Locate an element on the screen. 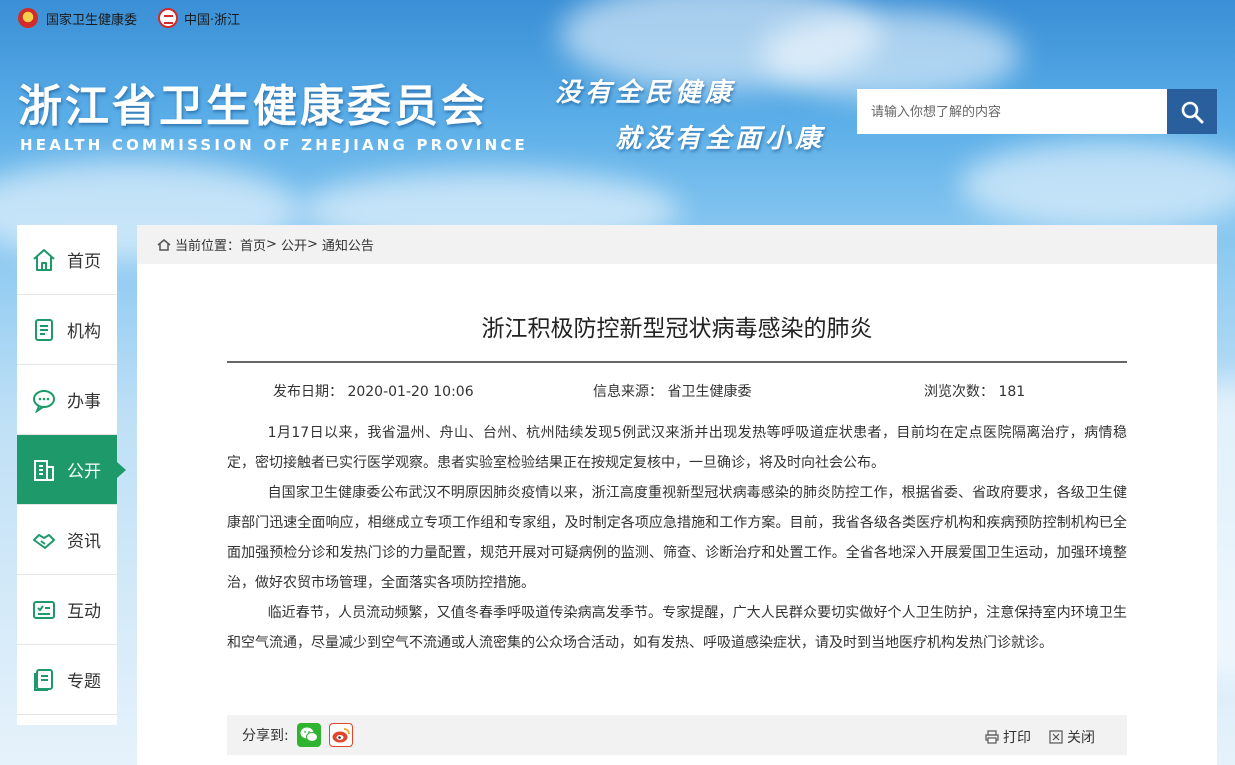 Image resolution: width=1235 pixels, height=765 pixels. document-icon is located at coordinates (44, 330).